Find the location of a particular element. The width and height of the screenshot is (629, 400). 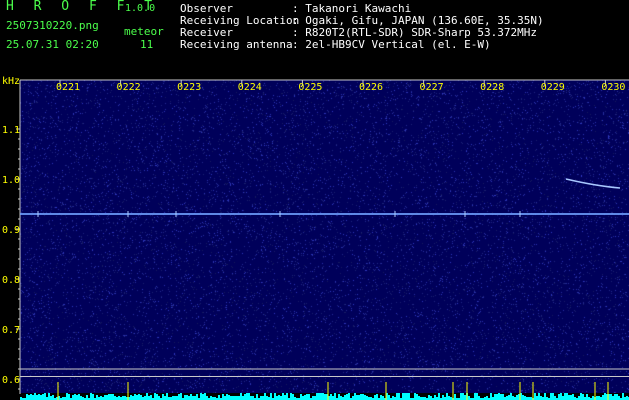

x-tick-label: 0225 is located at coordinates (310, 87).